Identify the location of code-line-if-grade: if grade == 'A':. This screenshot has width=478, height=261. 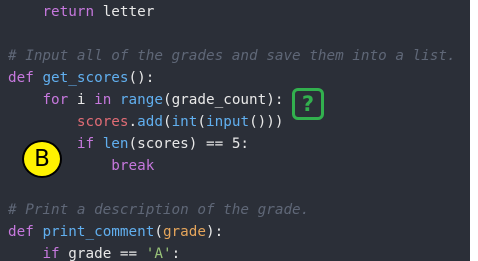
(111, 253).